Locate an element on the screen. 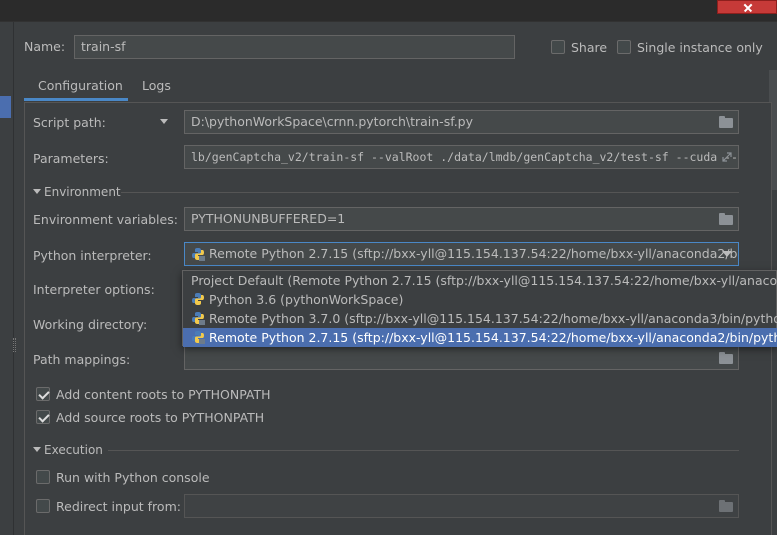 This screenshot has height=535, width=777. redirect-input-field is located at coordinates (461, 506).